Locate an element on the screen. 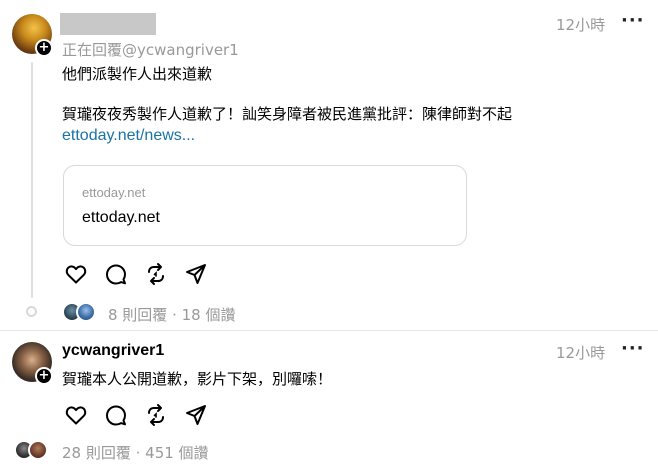 The height and width of the screenshot is (474, 658). card-domain-label: ettoday.net is located at coordinates (114, 192).